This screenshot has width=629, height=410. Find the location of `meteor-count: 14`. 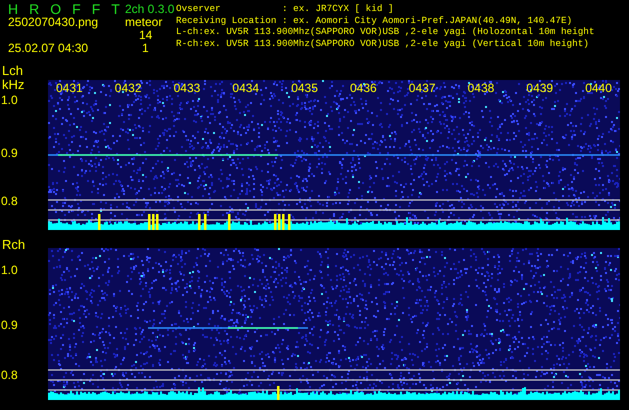

meteor-count: 14 is located at coordinates (146, 35).